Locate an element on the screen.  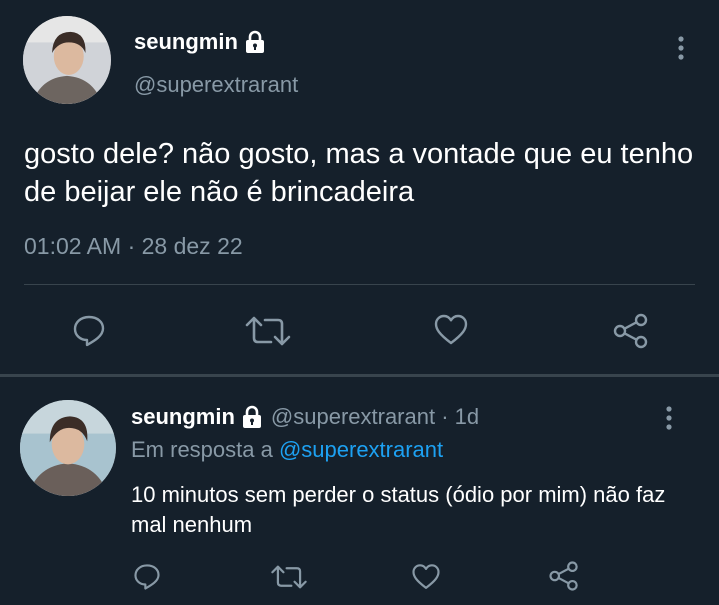
reply-author-row: seungmin @superextrarant · 1d is located at coordinates (305, 417).